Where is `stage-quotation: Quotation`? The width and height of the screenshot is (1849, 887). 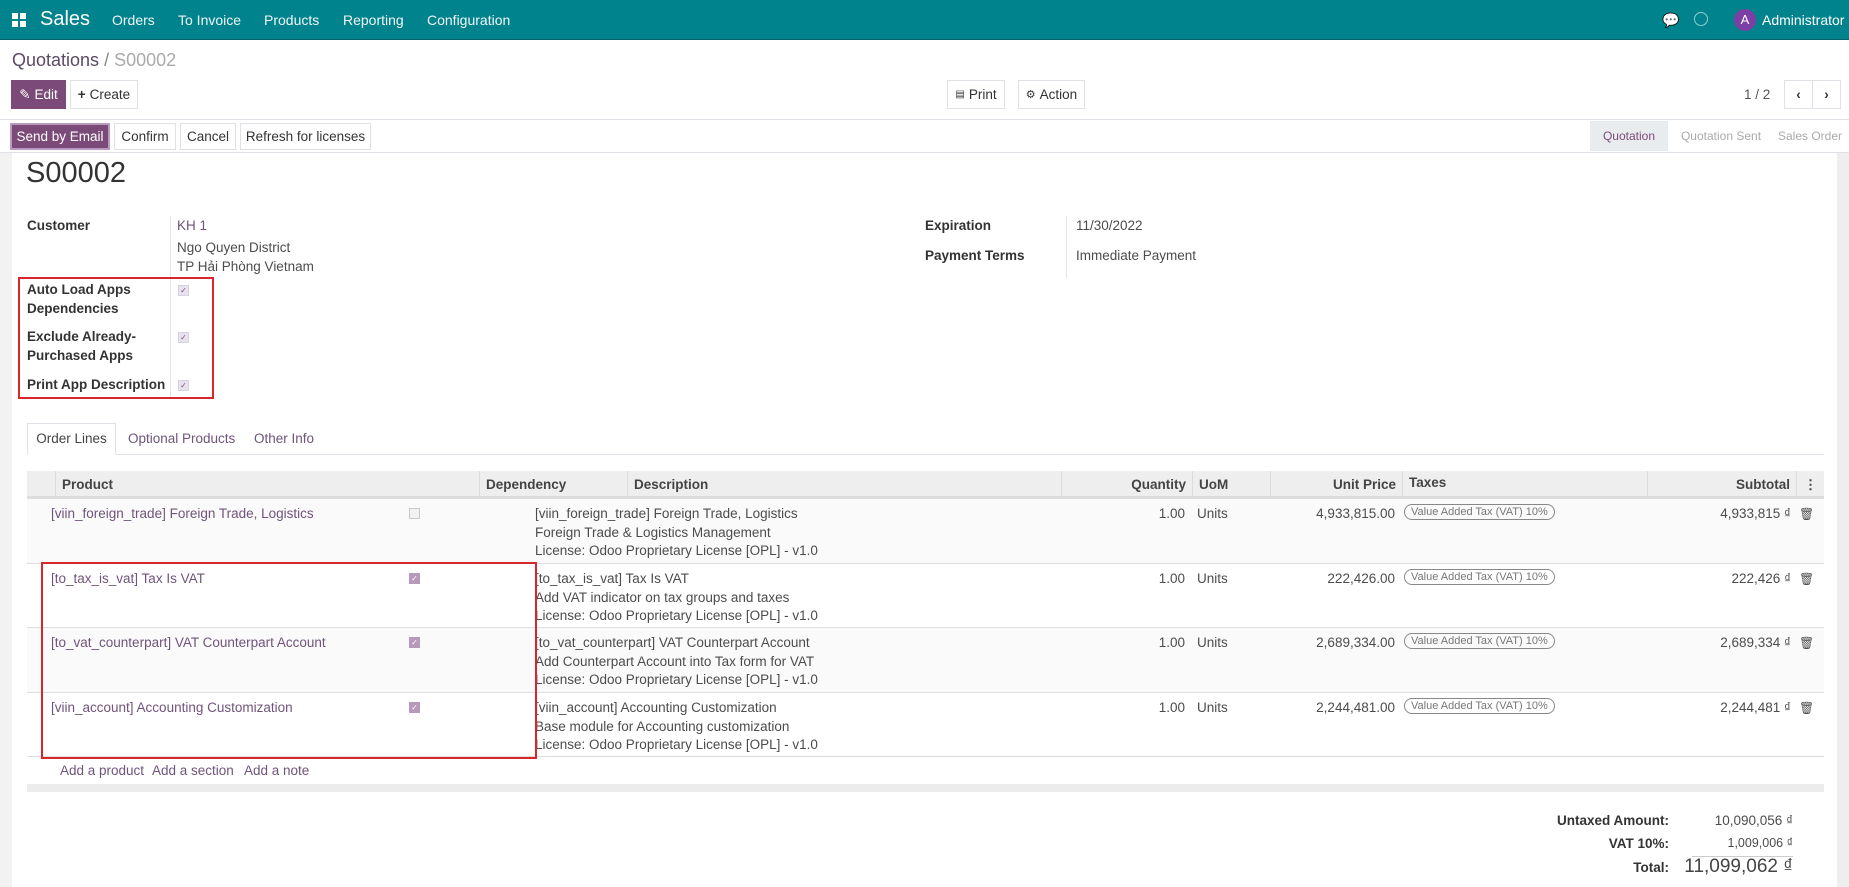 stage-quotation: Quotation is located at coordinates (1629, 136).